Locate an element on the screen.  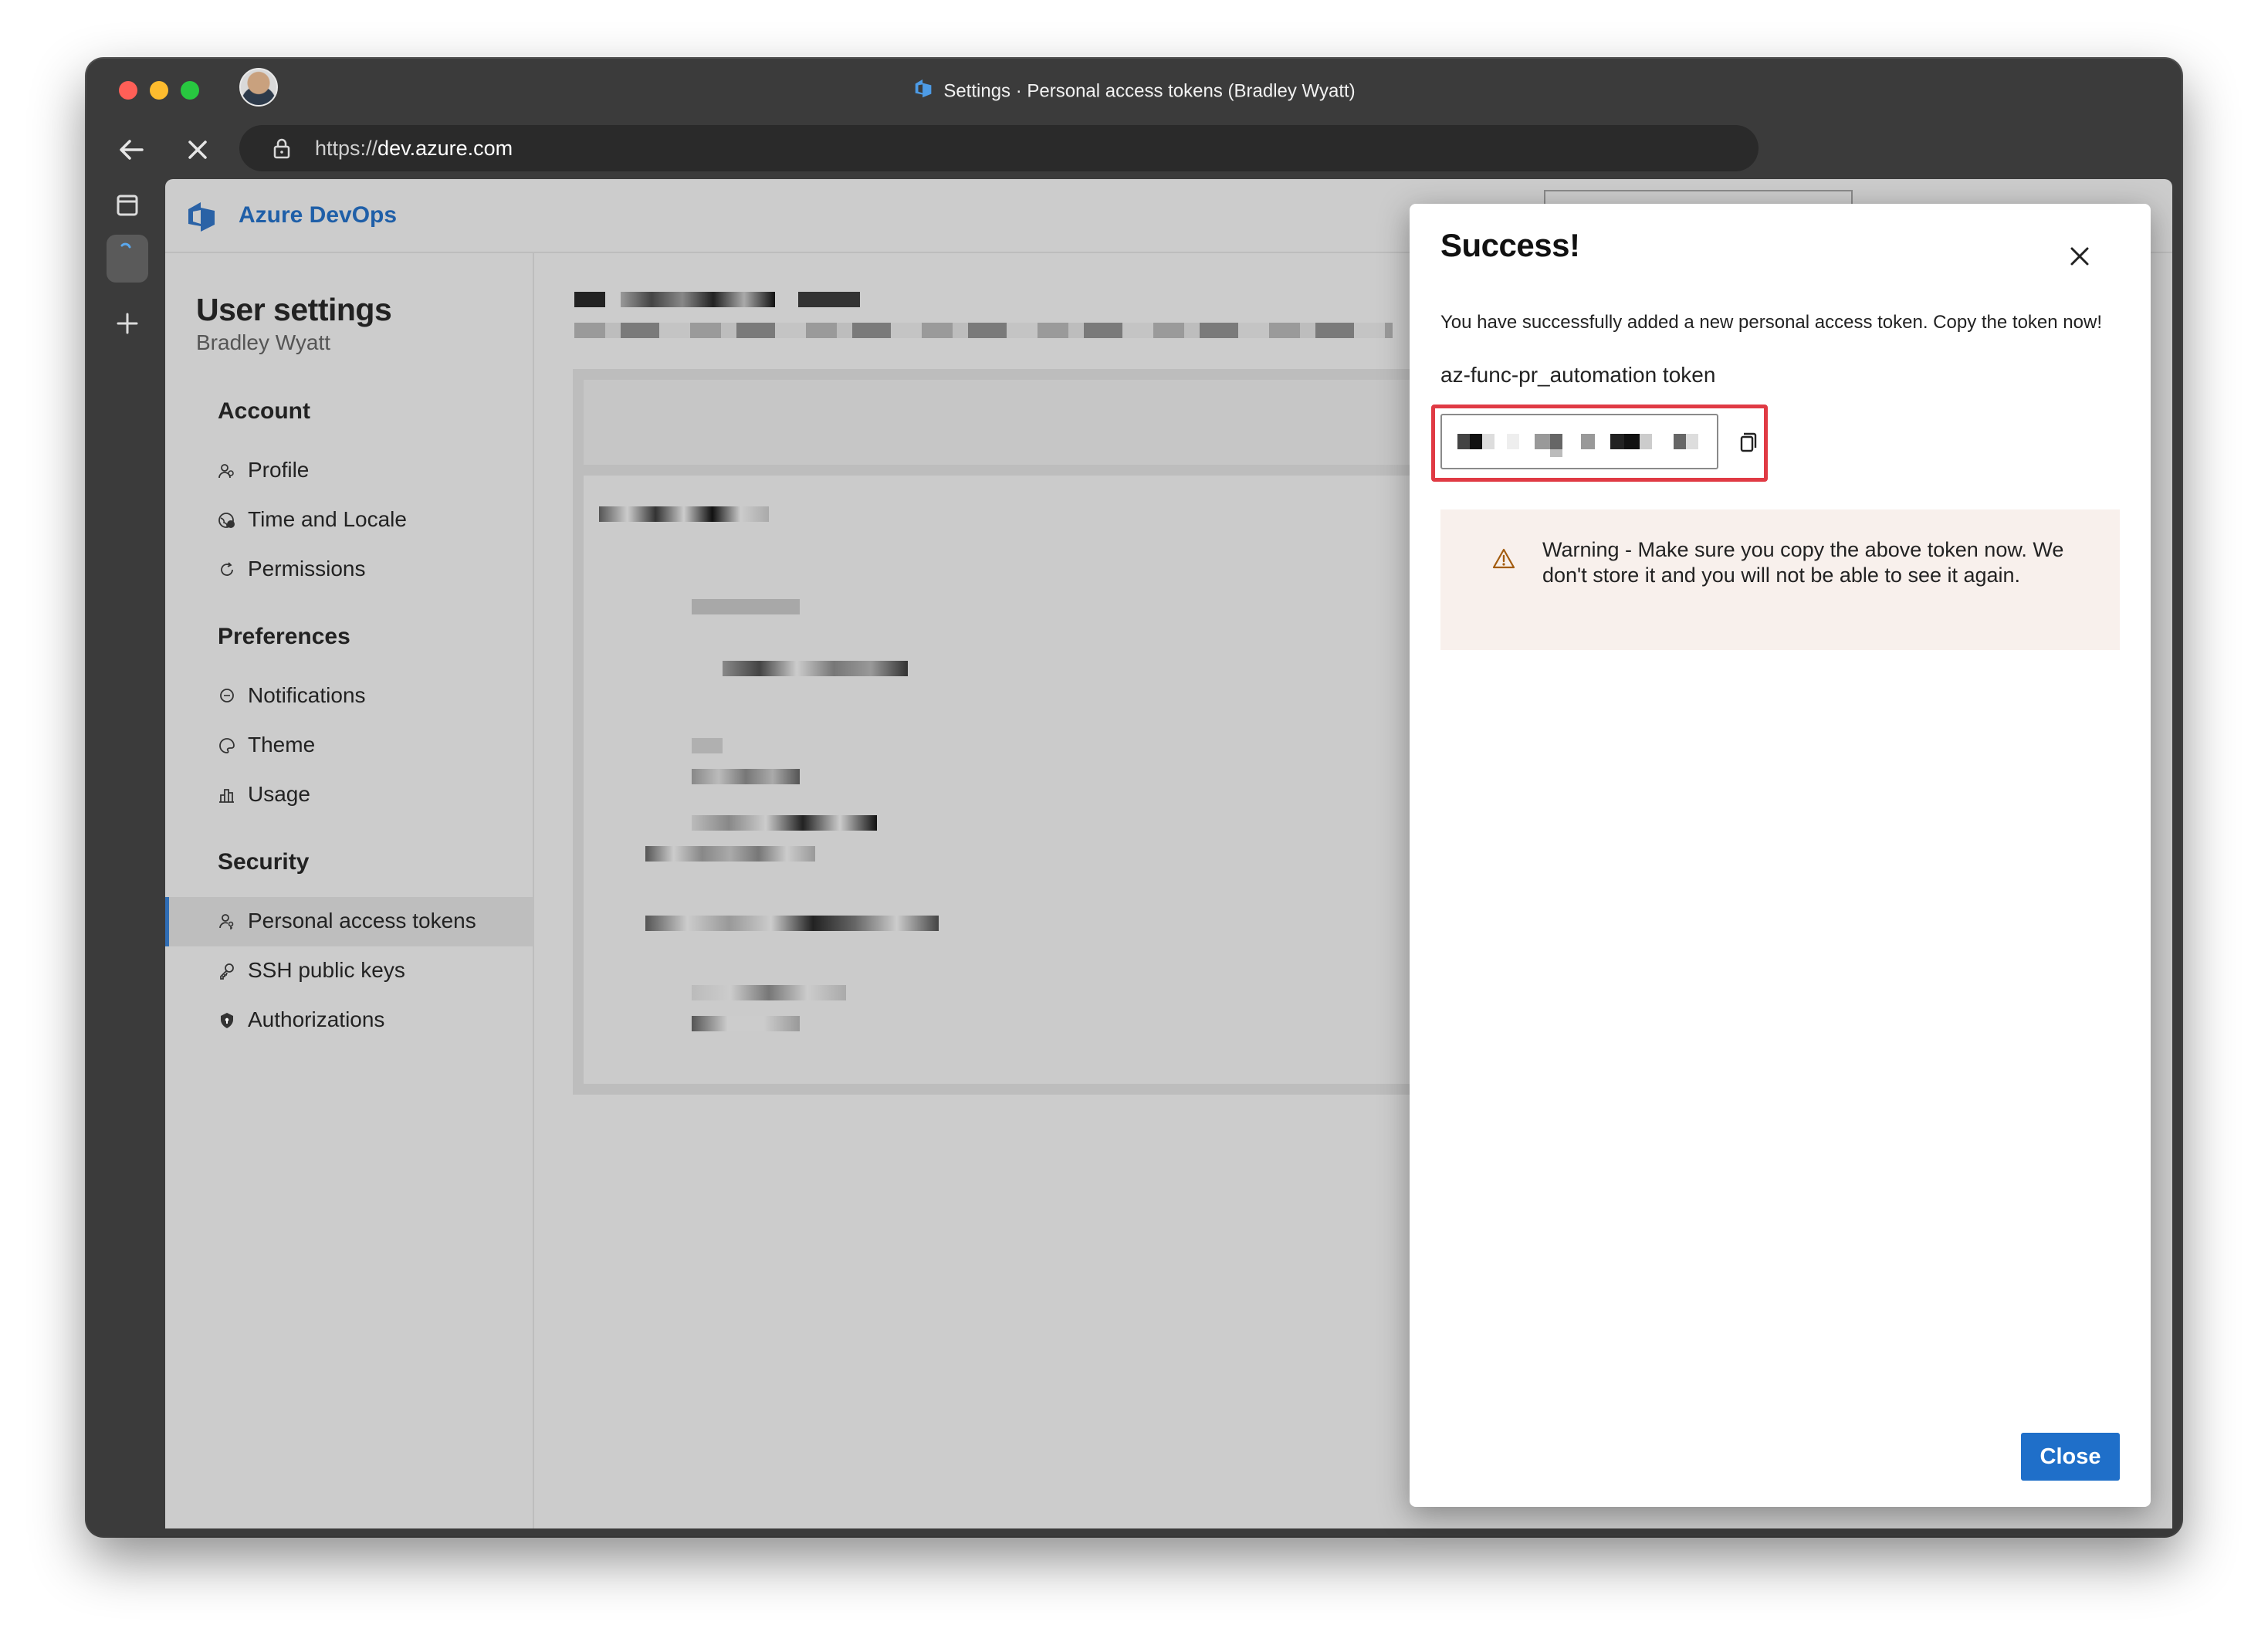
active-tab-thumbnail is located at coordinates (127, 259).